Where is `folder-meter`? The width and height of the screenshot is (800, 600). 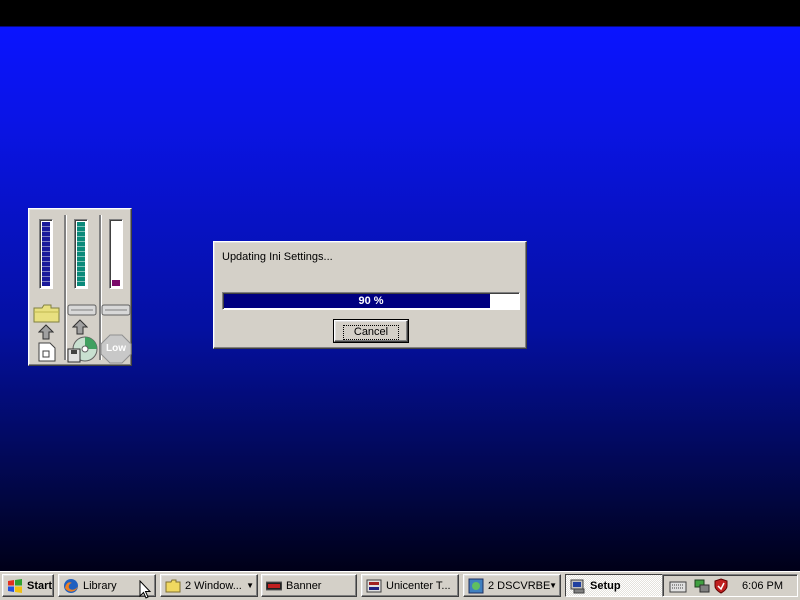
folder-meter is located at coordinates (46, 254).